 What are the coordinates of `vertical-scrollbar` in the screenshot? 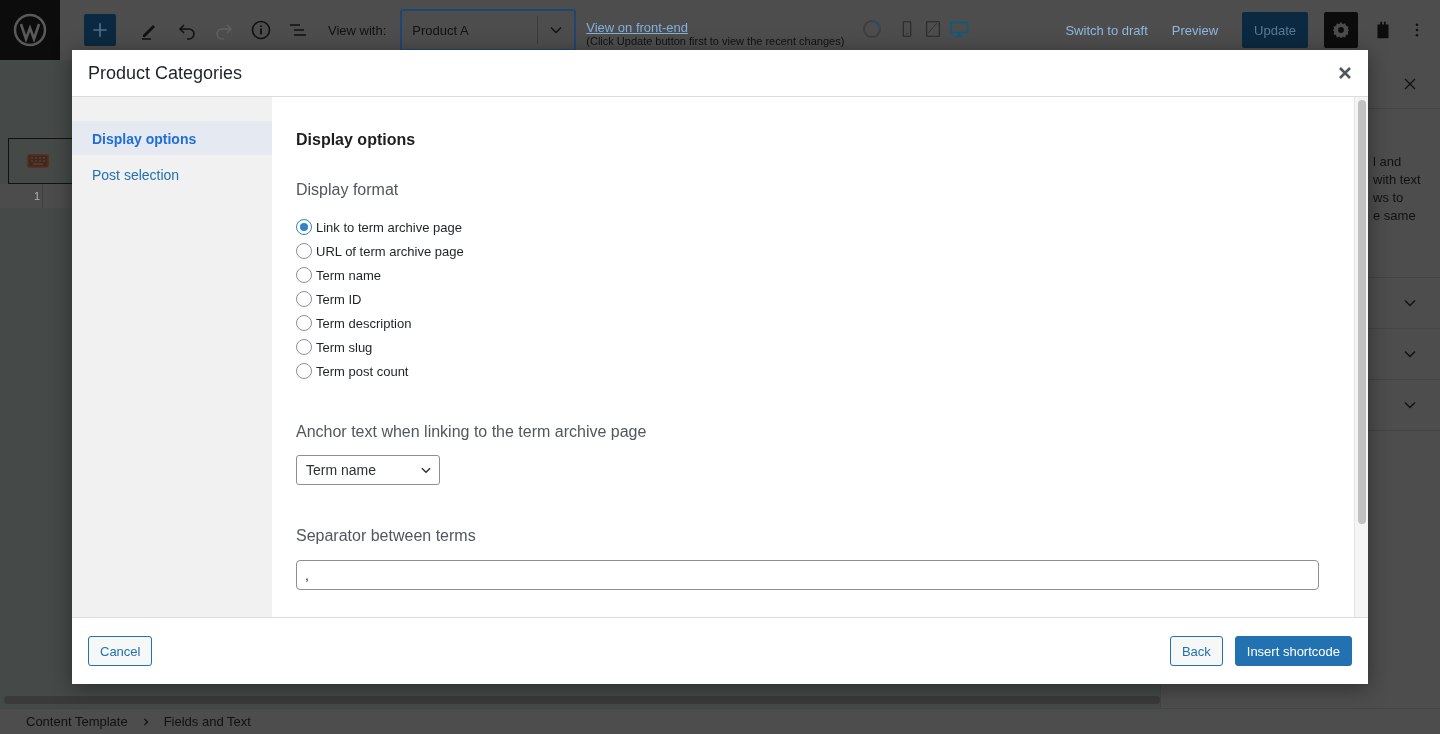 It's located at (1361, 312).